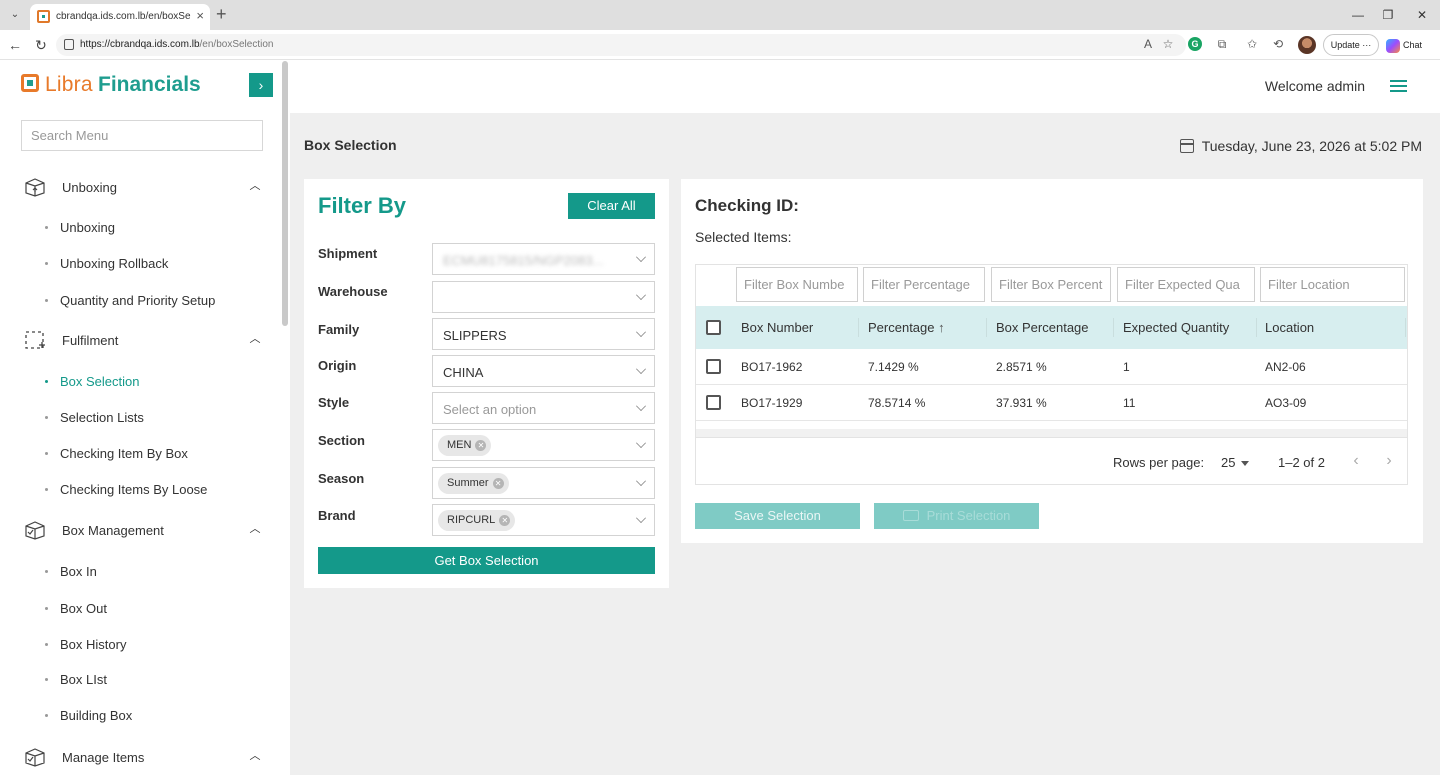  Describe the element at coordinates (1398, 86) in the screenshot. I see `hamburger-menu-icon` at that location.